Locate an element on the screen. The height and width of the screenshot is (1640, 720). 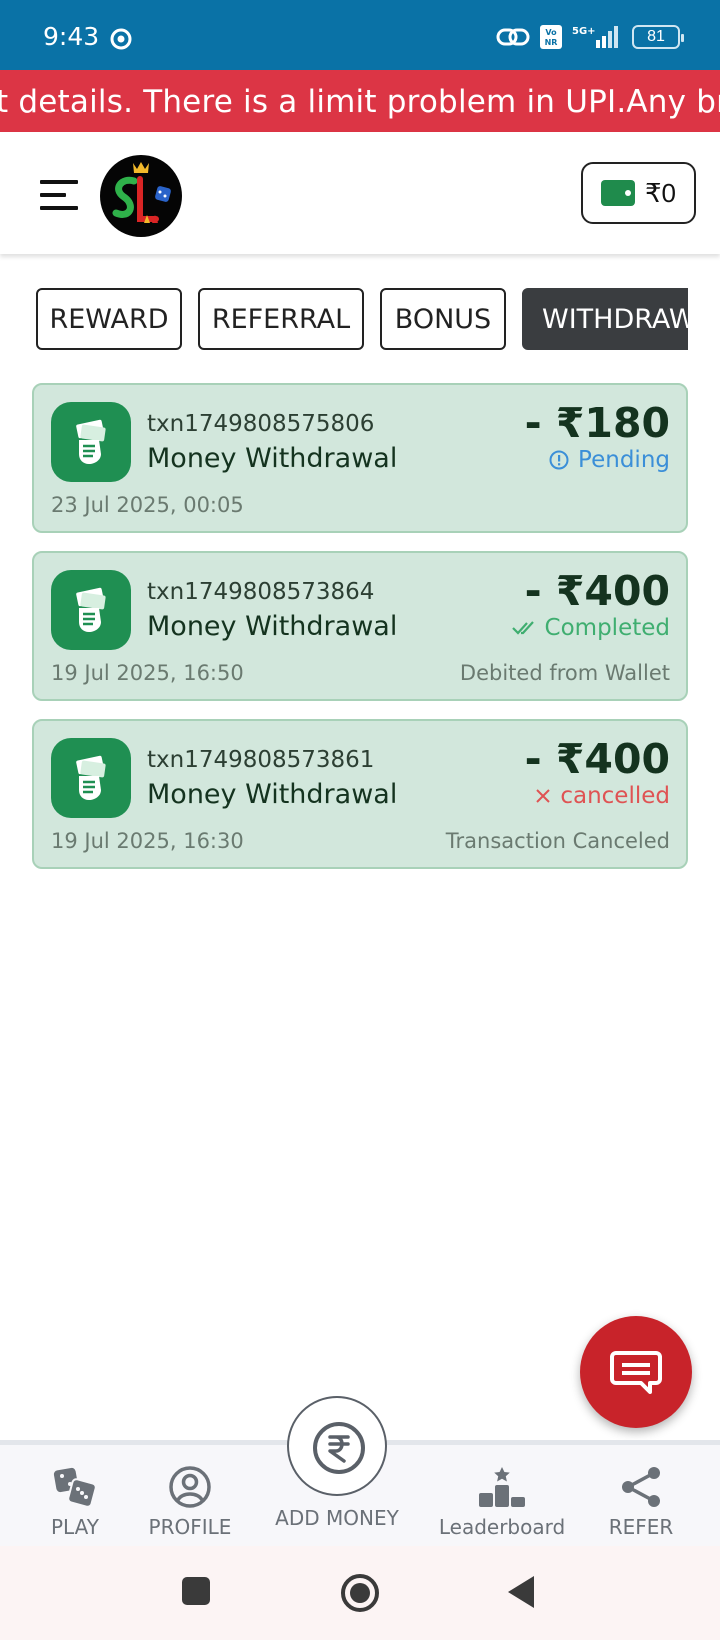
status-badge: Completed is located at coordinates (590, 628).